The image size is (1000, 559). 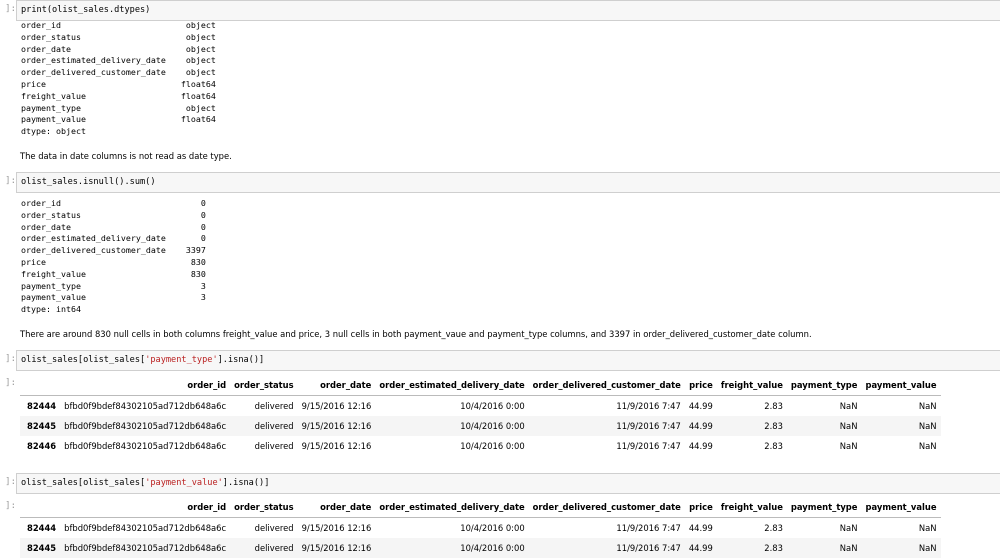 What do you see at coordinates (508, 10) in the screenshot?
I see `code-cell-dtypes: print(olist_sales.dtypes)` at bounding box center [508, 10].